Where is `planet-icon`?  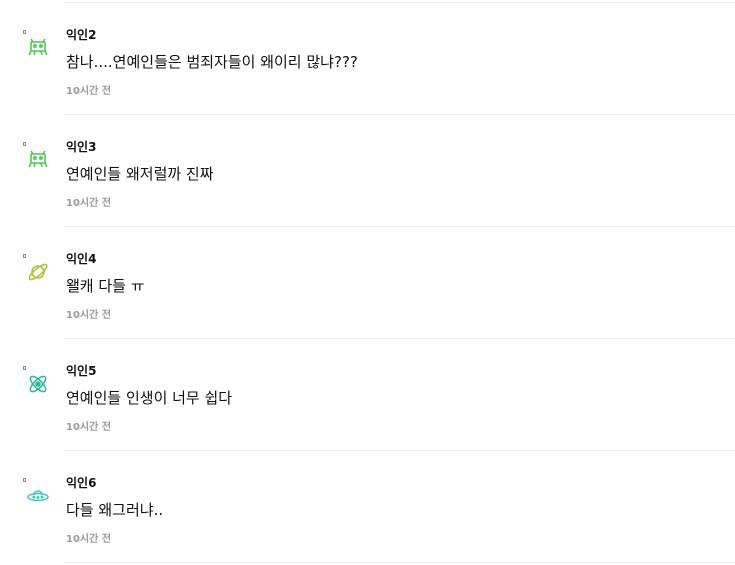
planet-icon is located at coordinates (38, 272).